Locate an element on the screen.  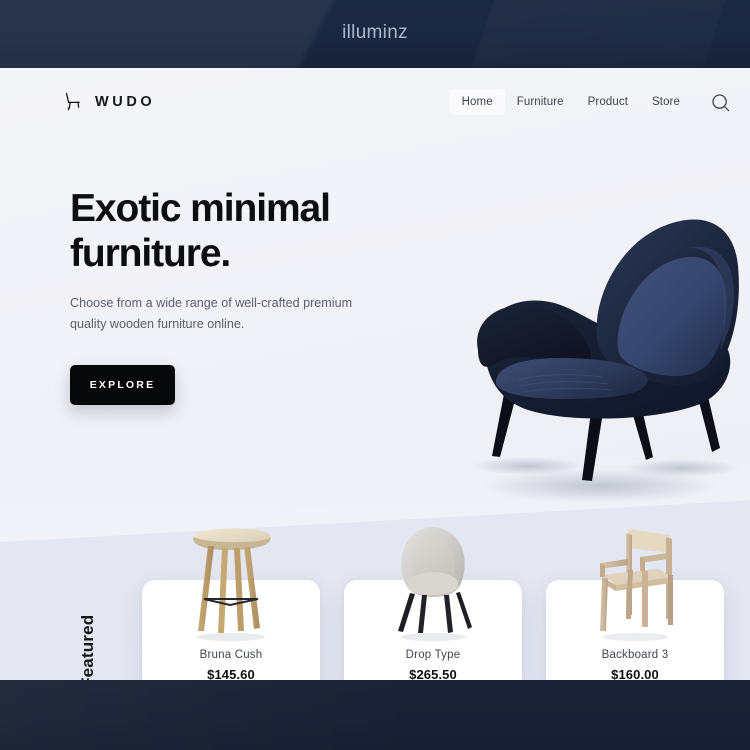
hero-title: Exotic minimal furniture. is located at coordinates (240, 231).